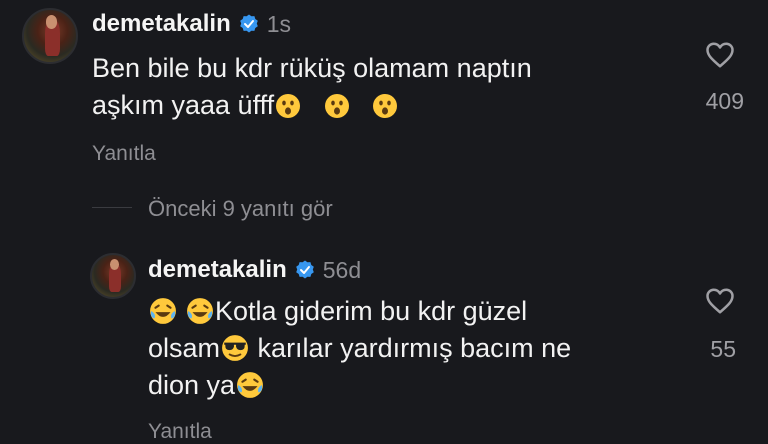 Image resolution: width=768 pixels, height=444 pixels. I want to click on comment-time: 56d, so click(342, 269).